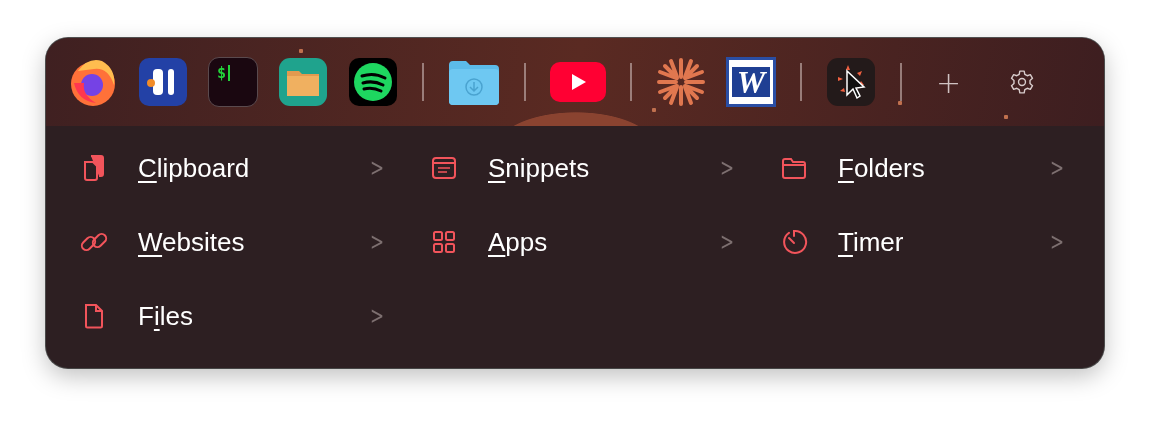 This screenshot has width=1150, height=422. Describe the element at coordinates (163, 82) in the screenshot. I see `app-icon` at that location.